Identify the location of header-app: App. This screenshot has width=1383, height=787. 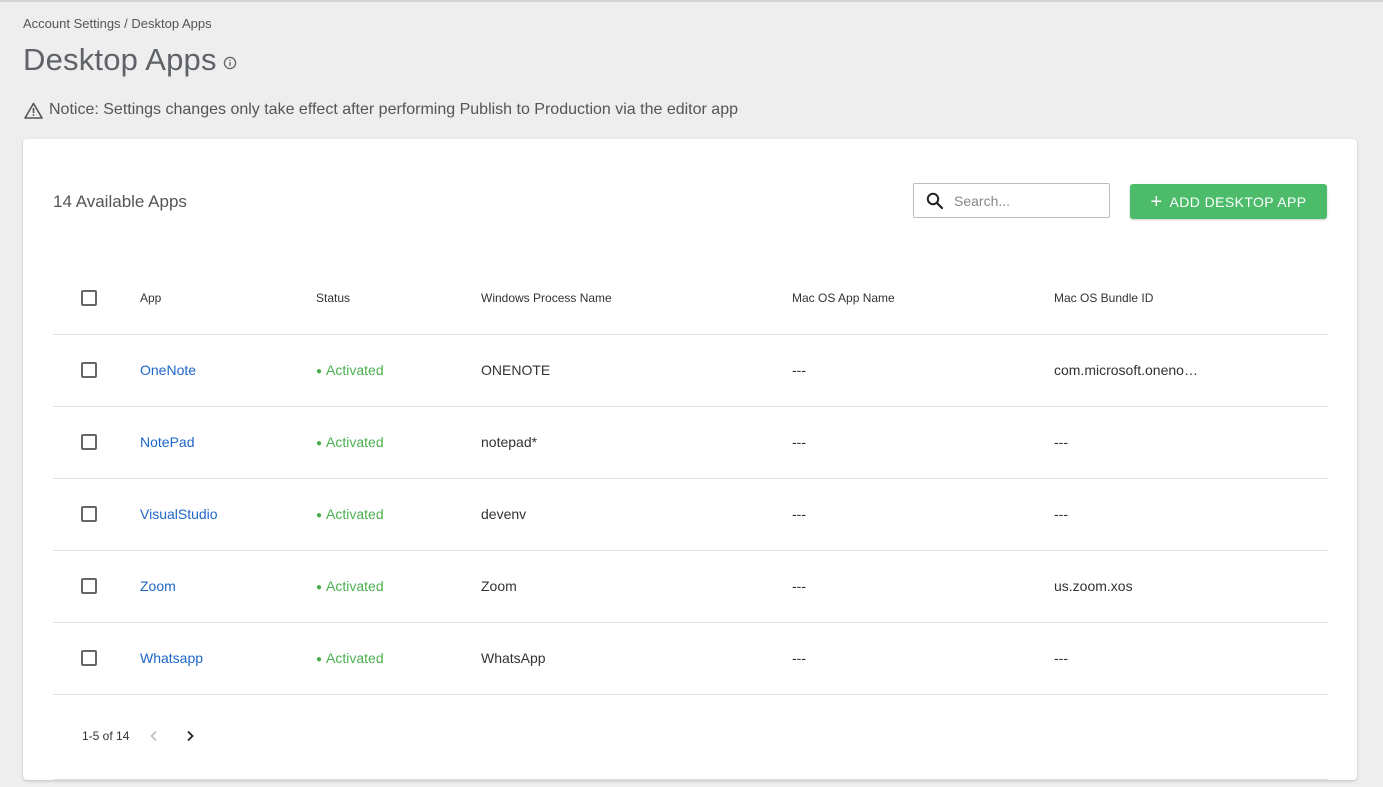
(228, 298).